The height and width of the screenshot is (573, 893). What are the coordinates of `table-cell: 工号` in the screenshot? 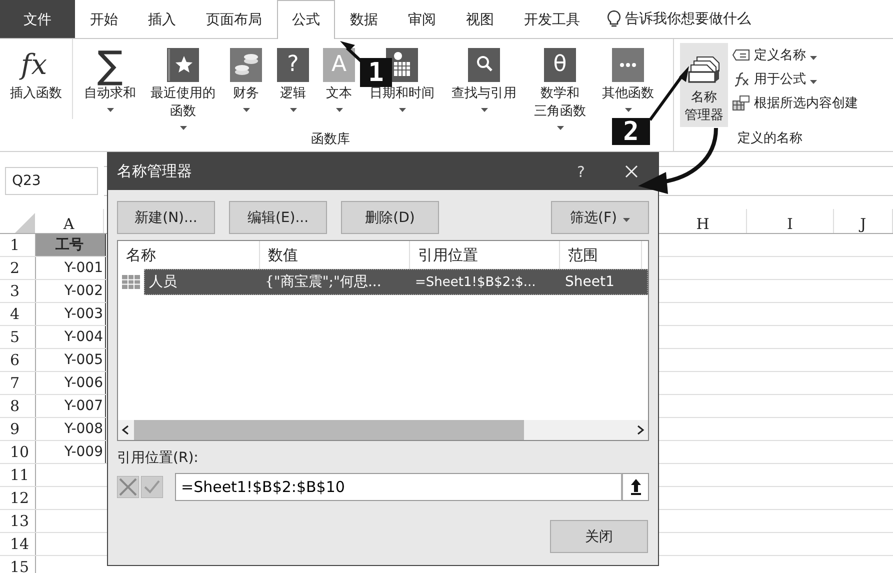 It's located at (70, 245).